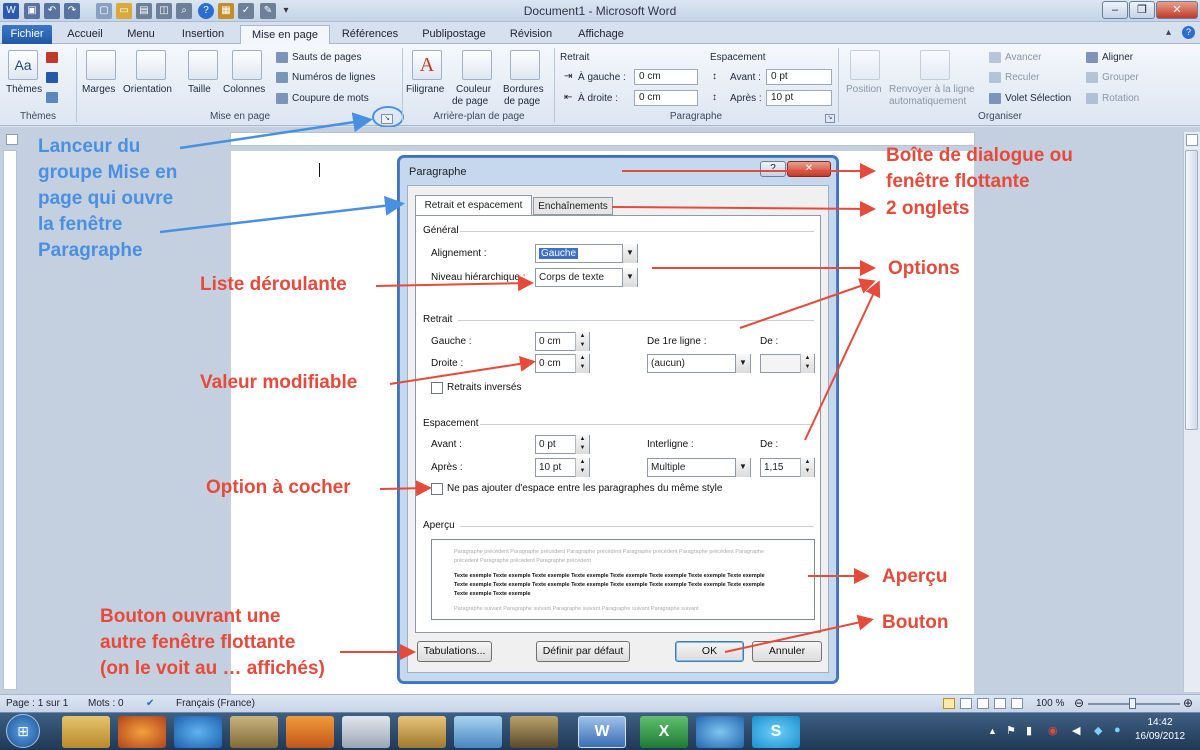 The height and width of the screenshot is (750, 1200). Describe the element at coordinates (244, 89) in the screenshot. I see `colonnes-button: Colonnes` at that location.